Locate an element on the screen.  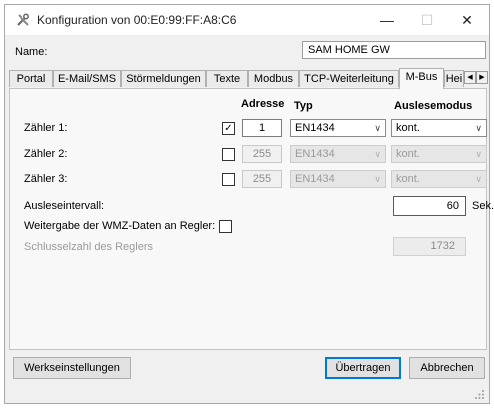
interval-unit: Sek. is located at coordinates (483, 206).